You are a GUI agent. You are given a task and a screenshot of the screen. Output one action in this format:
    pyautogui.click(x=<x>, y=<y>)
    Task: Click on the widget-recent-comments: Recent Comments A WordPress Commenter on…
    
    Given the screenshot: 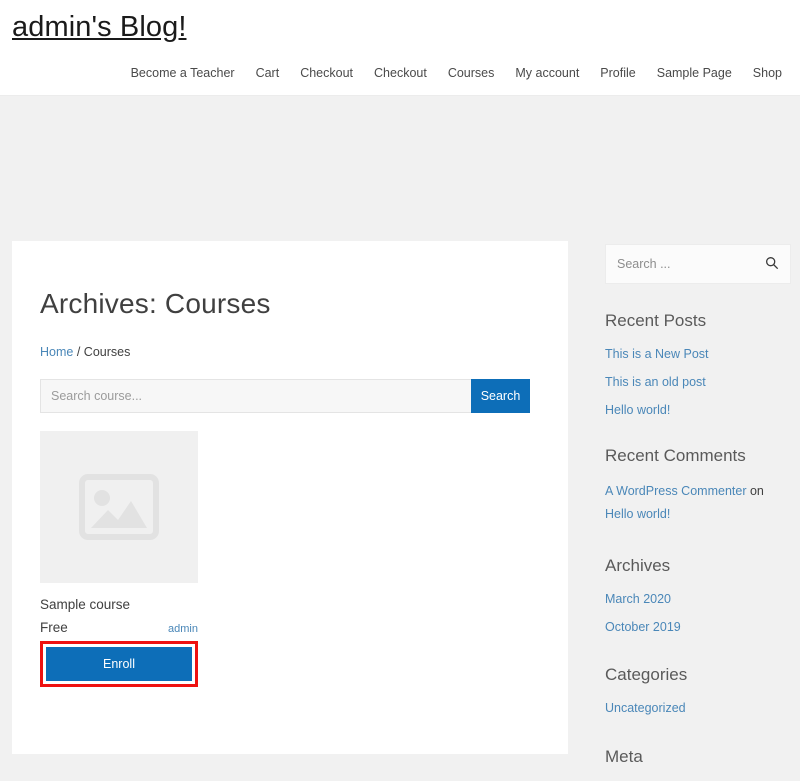 What is the action you would take?
    pyautogui.click(x=698, y=485)
    